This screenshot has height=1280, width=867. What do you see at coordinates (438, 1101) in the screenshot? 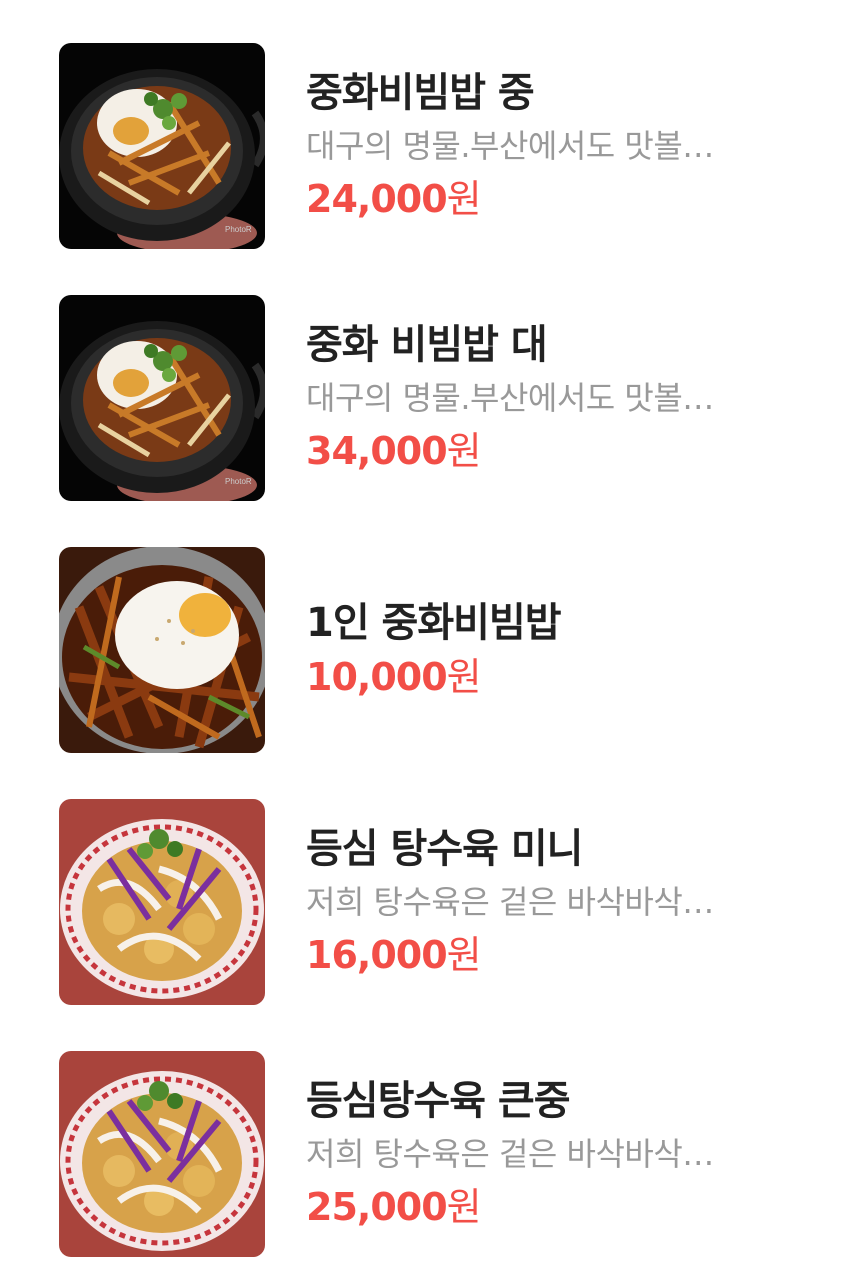
I see `menu-item-name: 등심탕수육 큰중` at bounding box center [438, 1101].